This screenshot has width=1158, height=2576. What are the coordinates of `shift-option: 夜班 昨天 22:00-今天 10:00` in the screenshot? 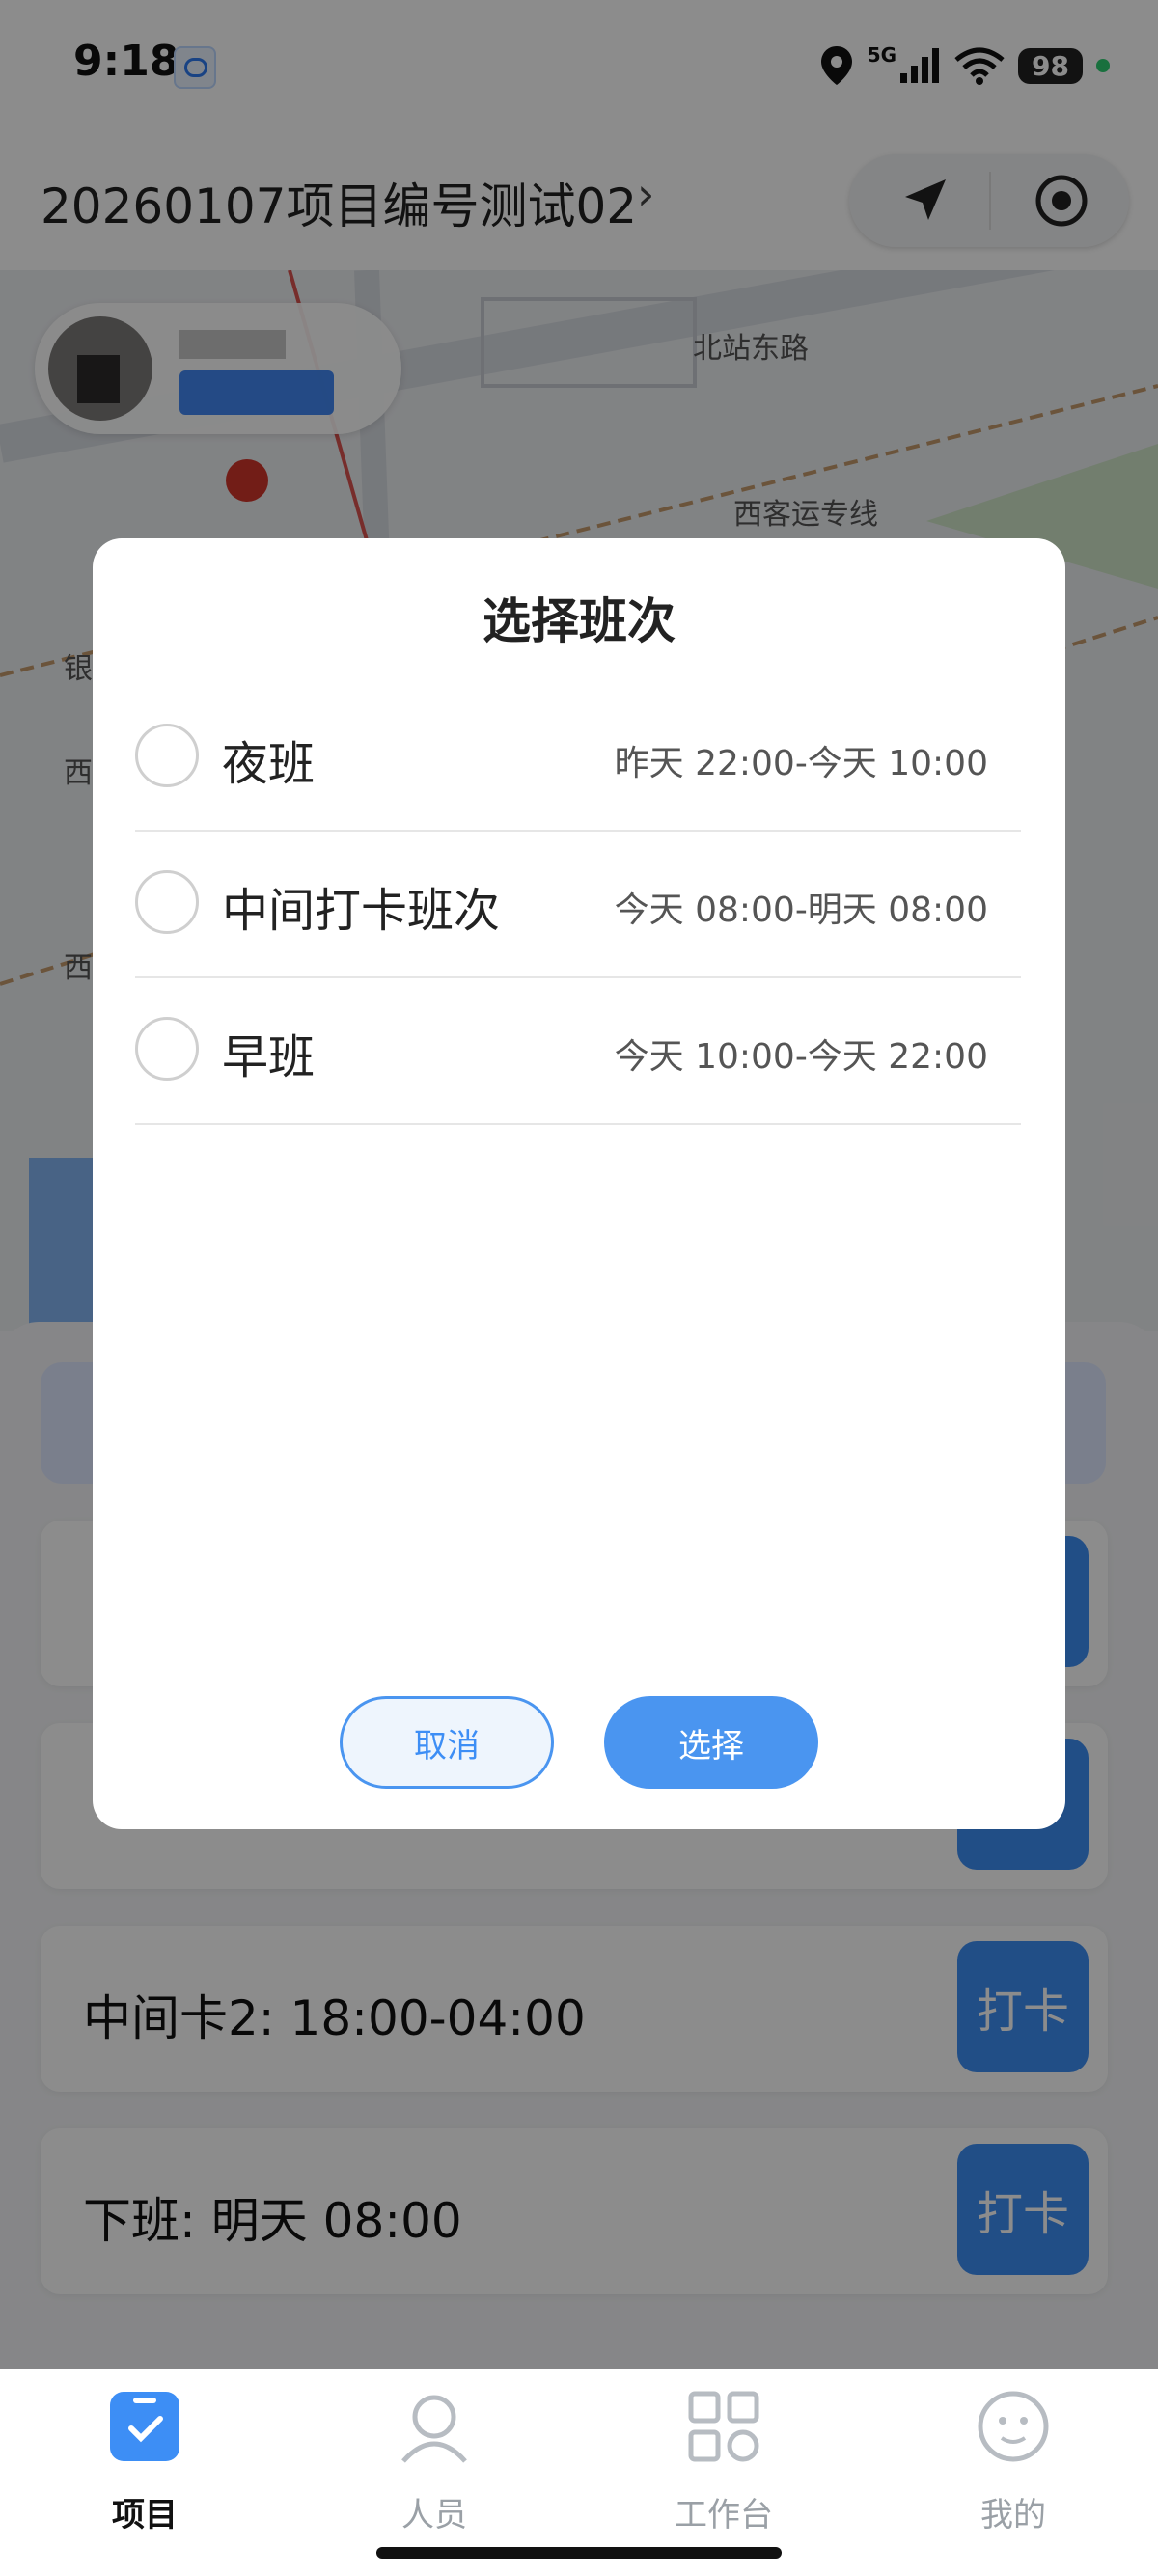 It's located at (578, 758).